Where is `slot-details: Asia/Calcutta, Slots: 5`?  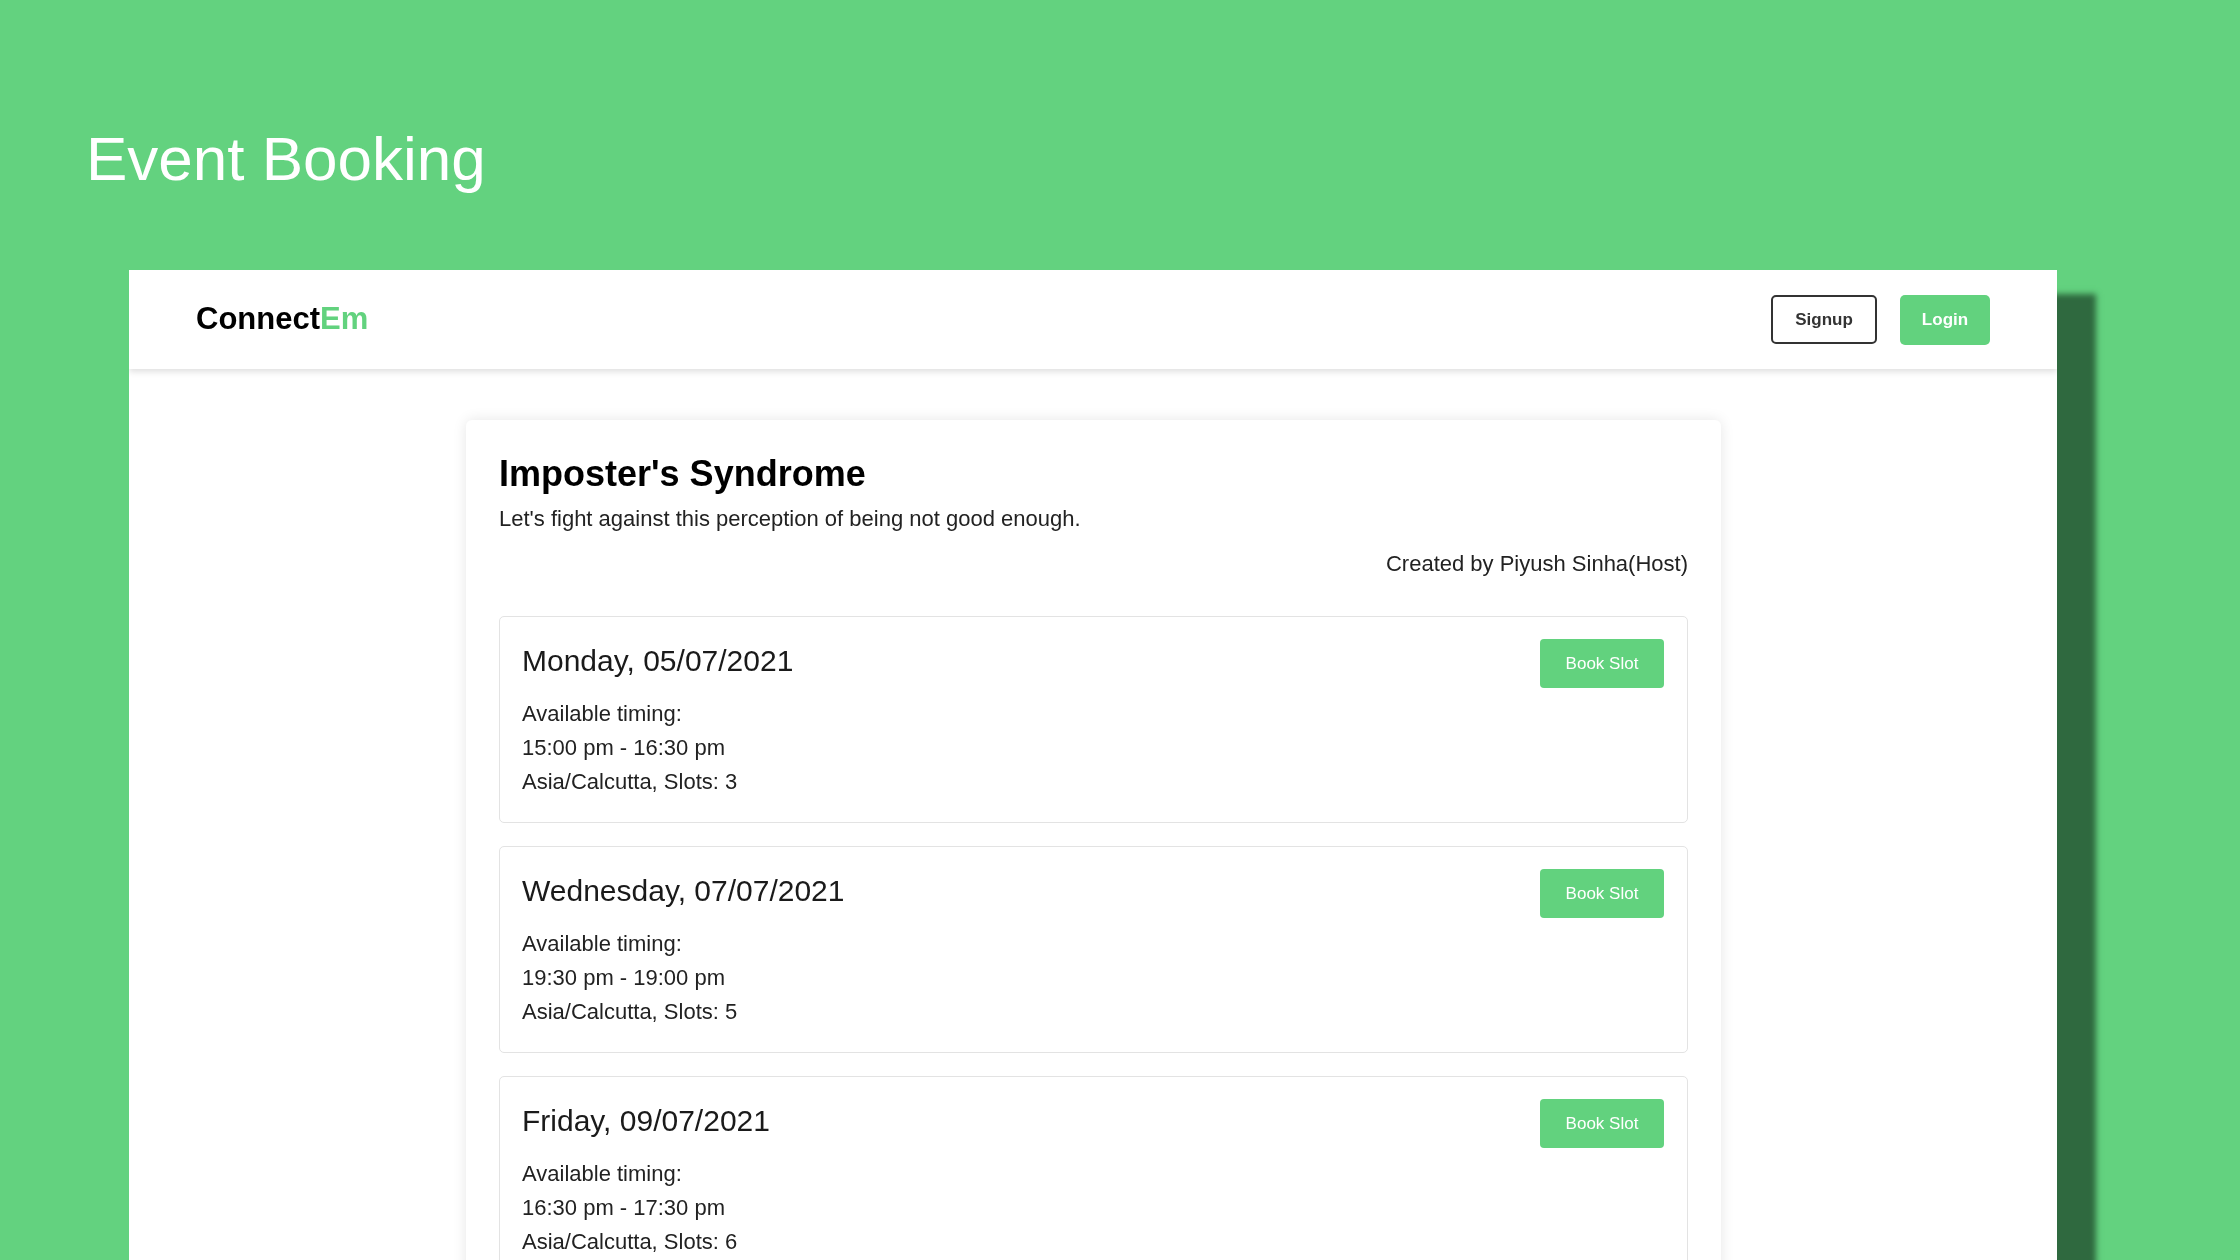 slot-details: Asia/Calcutta, Slots: 5 is located at coordinates (630, 1012).